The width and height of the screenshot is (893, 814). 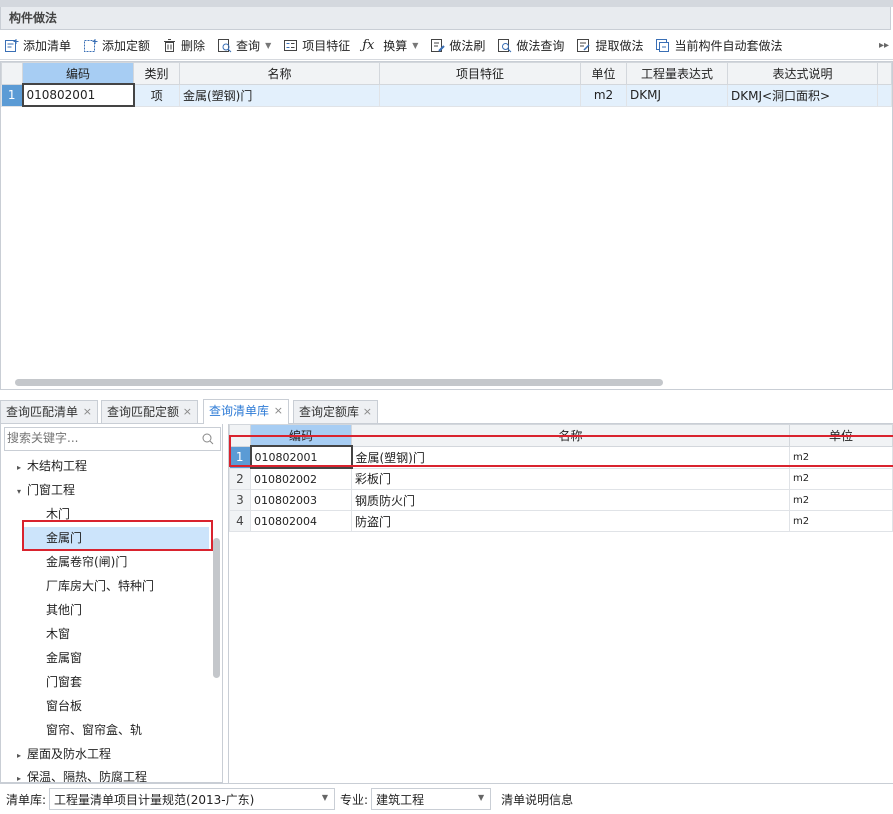 I want to click on tree-label: 金属窗, so click(x=64, y=658).